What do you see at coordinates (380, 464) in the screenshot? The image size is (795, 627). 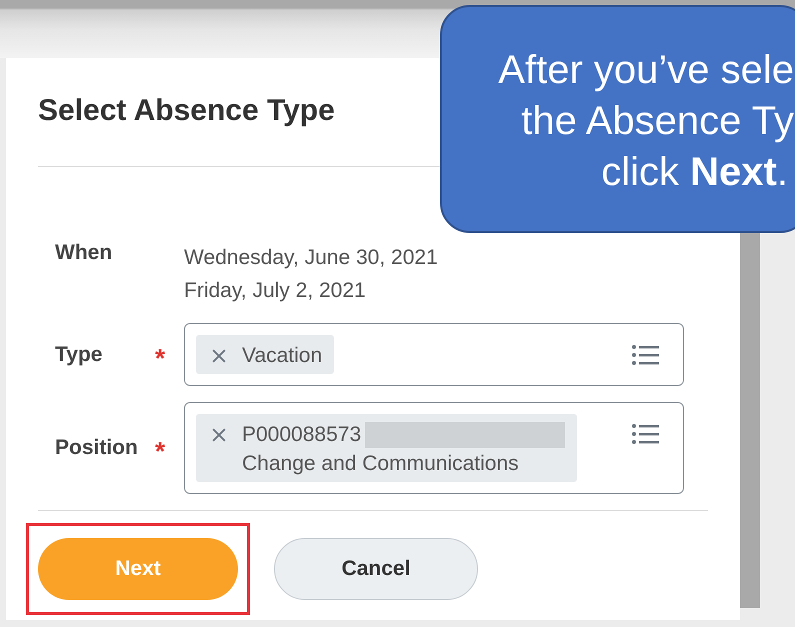 I see `chip-text: Change and Communications` at bounding box center [380, 464].